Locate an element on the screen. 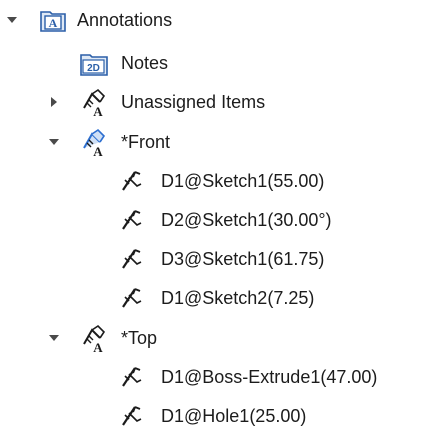 Image resolution: width=422 pixels, height=440 pixels. node-label: D1@Sketch1(55.00) is located at coordinates (243, 181).